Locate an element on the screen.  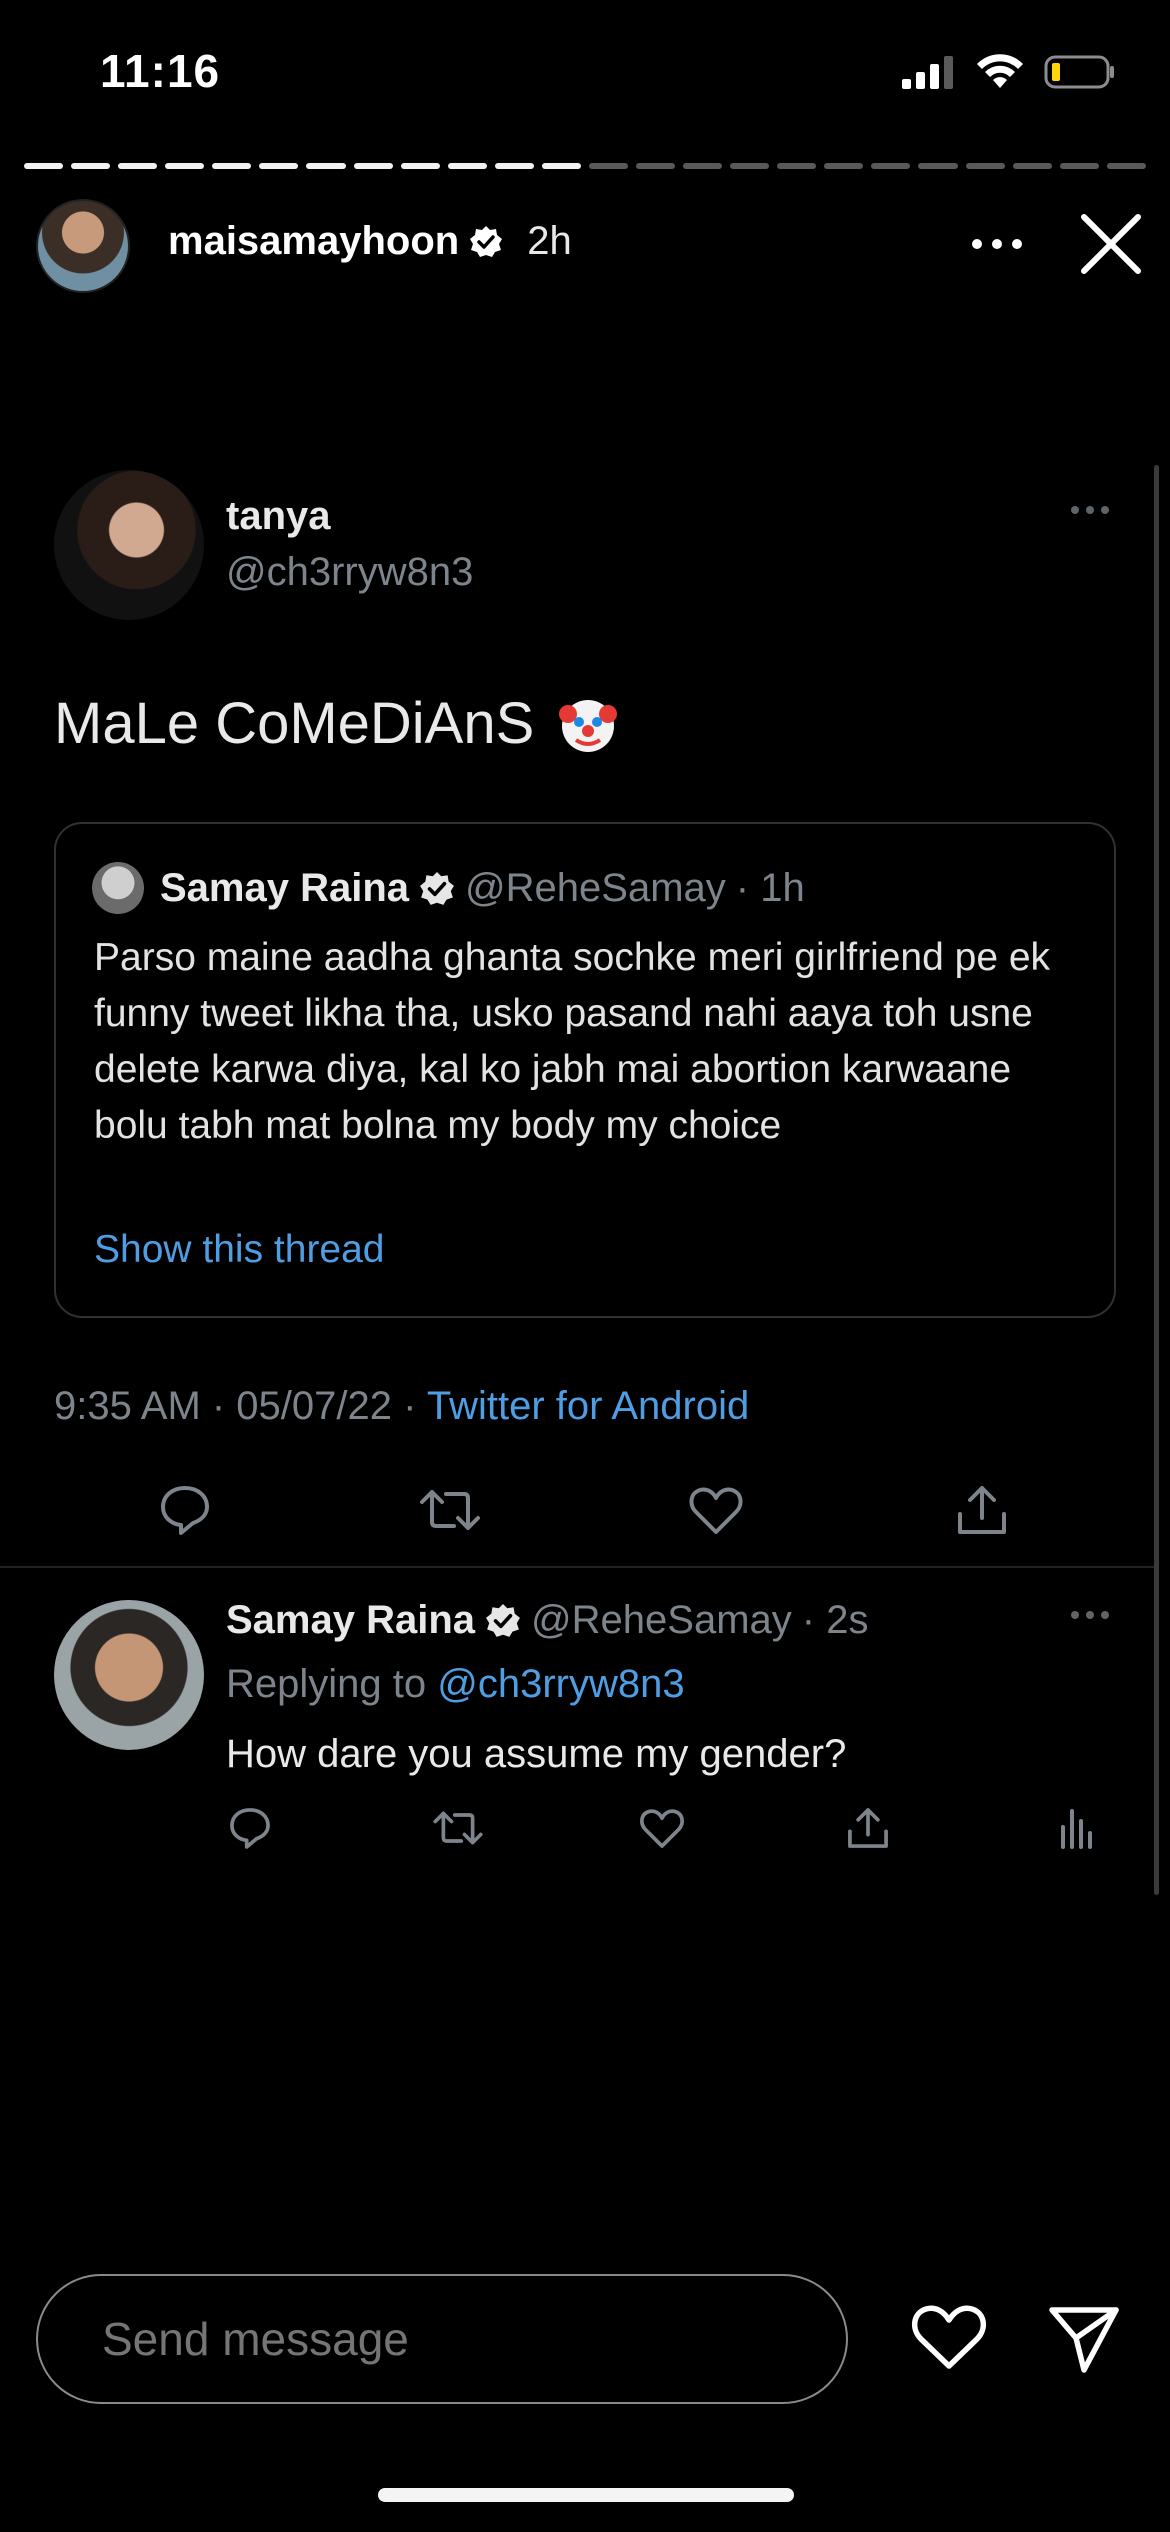
send-message-input is located at coordinates (452, 2339).